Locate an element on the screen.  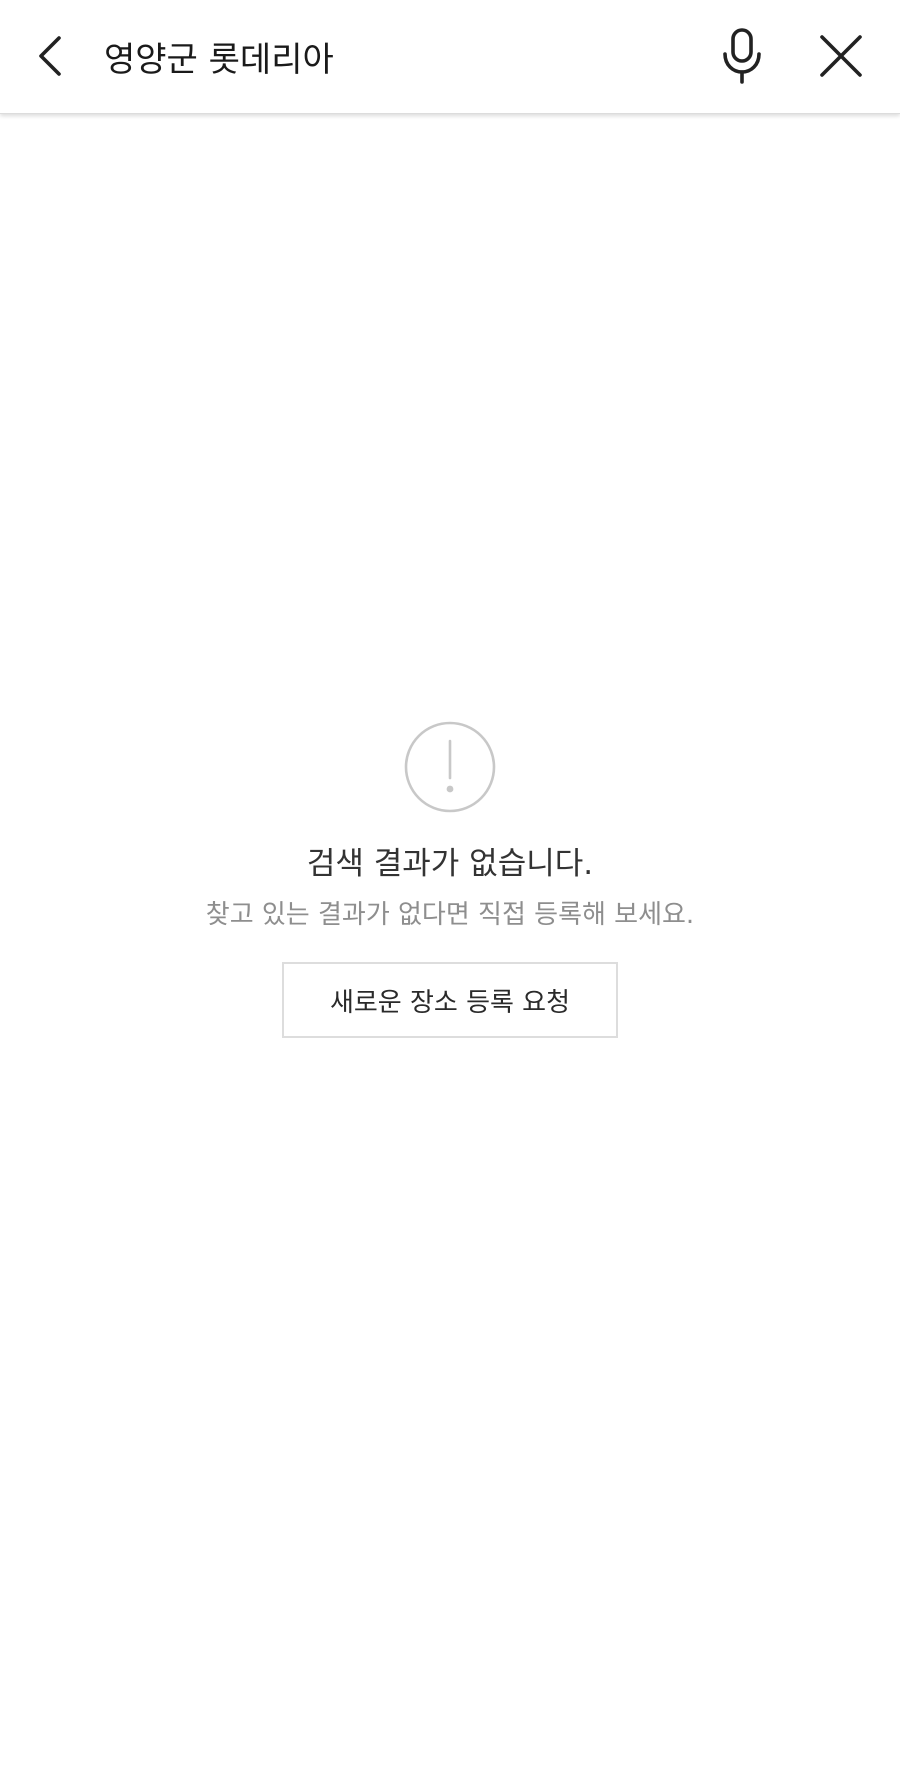
back-button is located at coordinates (50, 56).